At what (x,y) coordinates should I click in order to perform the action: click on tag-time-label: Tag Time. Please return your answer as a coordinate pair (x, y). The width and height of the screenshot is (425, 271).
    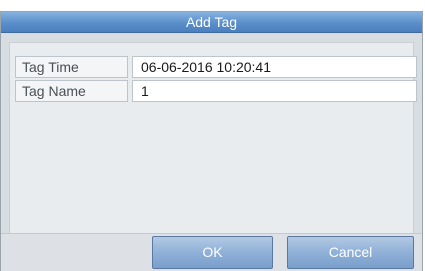
    Looking at the image, I should click on (71, 67).